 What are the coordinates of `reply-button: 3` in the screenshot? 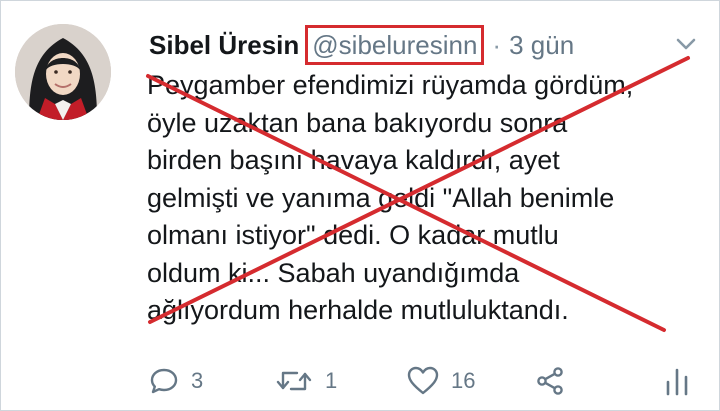 It's located at (176, 381).